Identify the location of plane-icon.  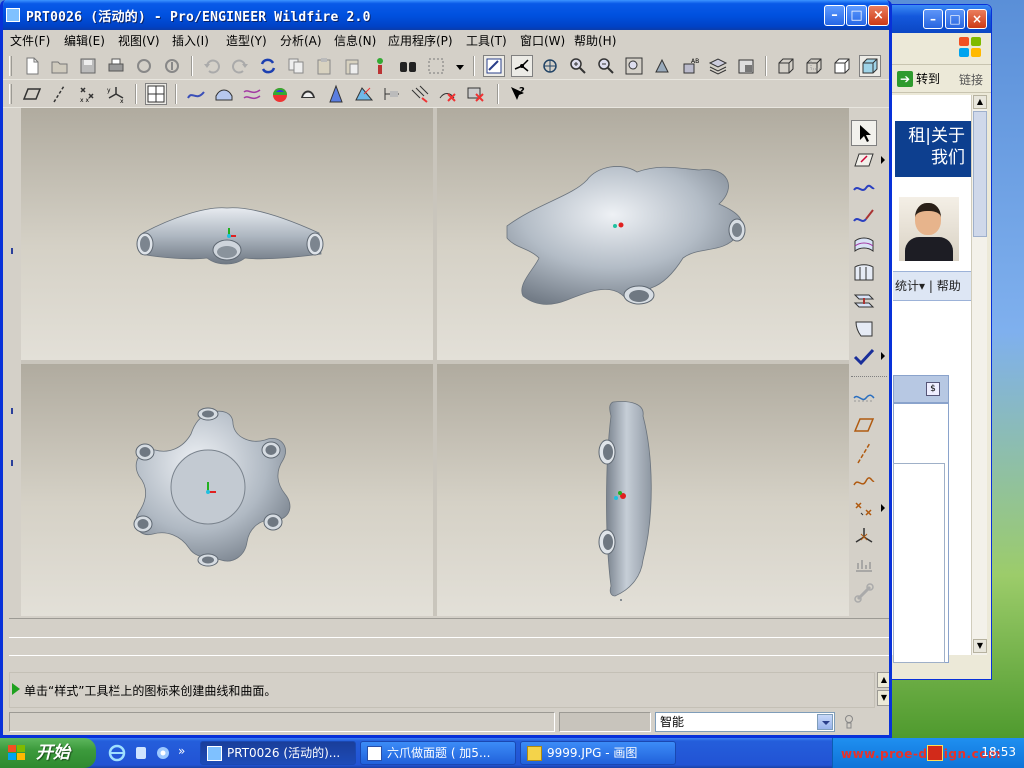
(864, 425).